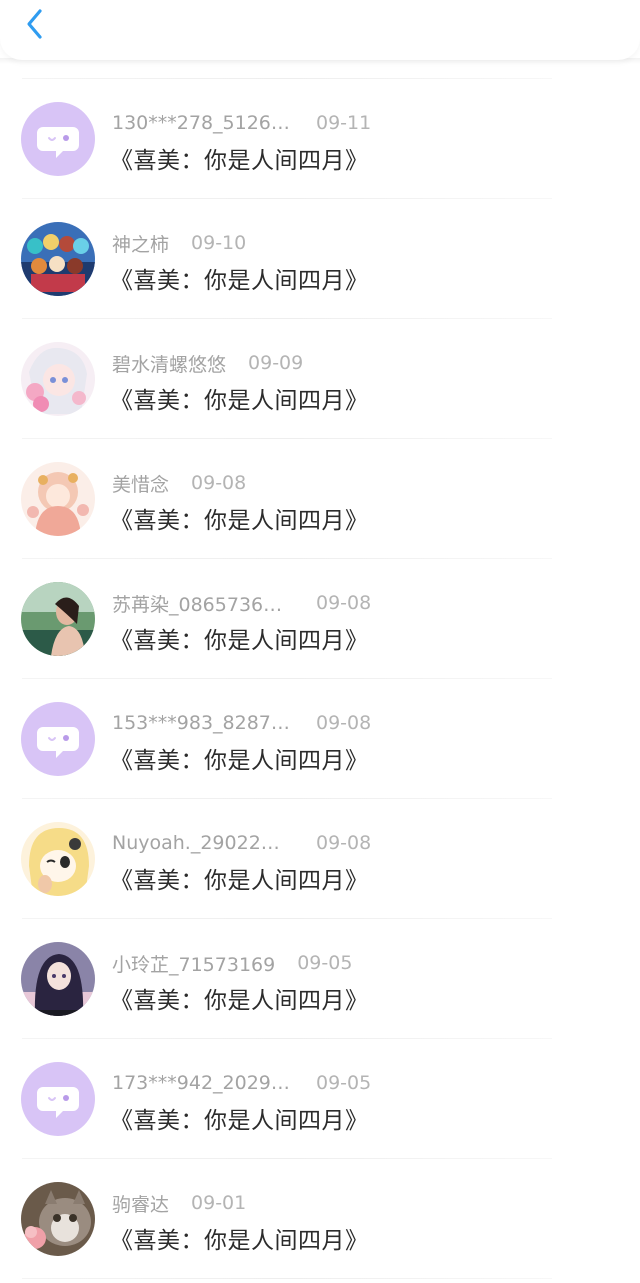  I want to click on list-item: 碧水清螺悠悠 09-09 《喜美：你是人间四月》, so click(320, 378).